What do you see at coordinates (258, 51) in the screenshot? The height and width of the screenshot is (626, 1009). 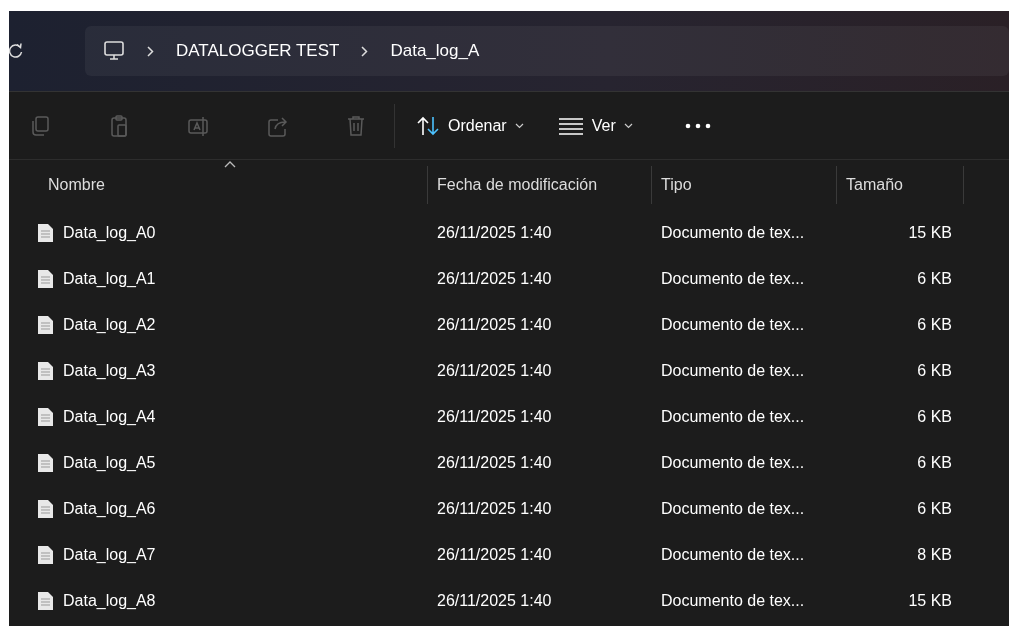 I see `breadcrumb: DATALOGGER TEST` at bounding box center [258, 51].